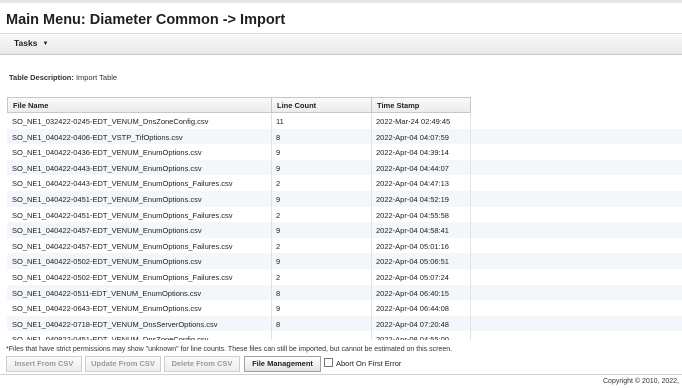 This screenshot has width=682, height=388. What do you see at coordinates (328, 362) in the screenshot?
I see `checkbox-icon` at bounding box center [328, 362].